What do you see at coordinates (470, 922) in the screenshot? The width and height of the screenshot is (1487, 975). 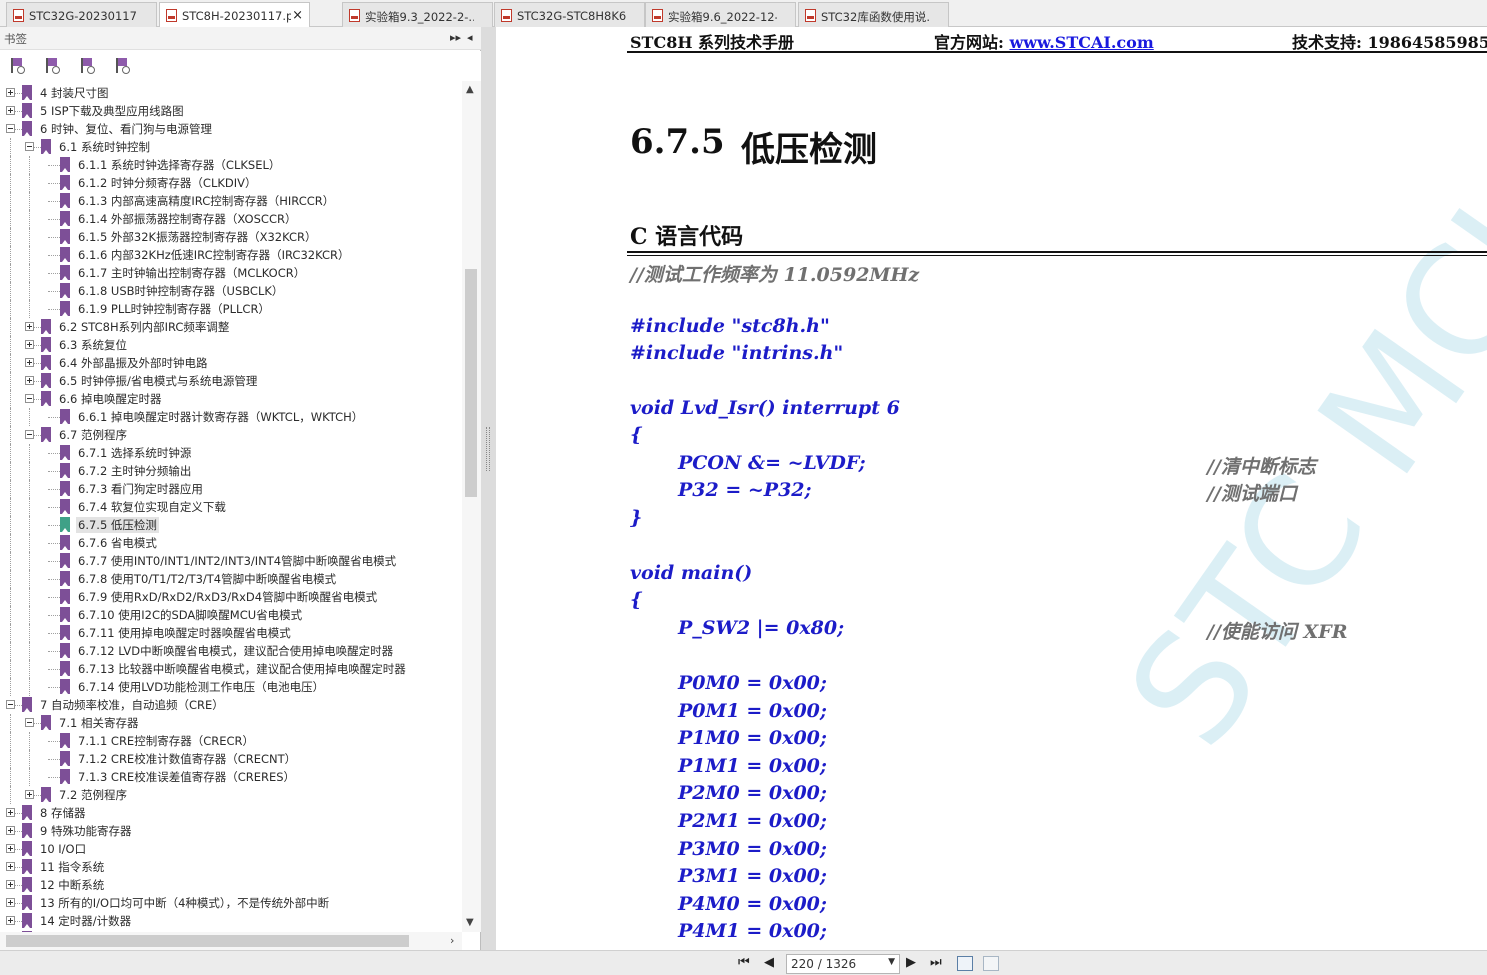 I see `scroll-down-icon: ▼` at bounding box center [470, 922].